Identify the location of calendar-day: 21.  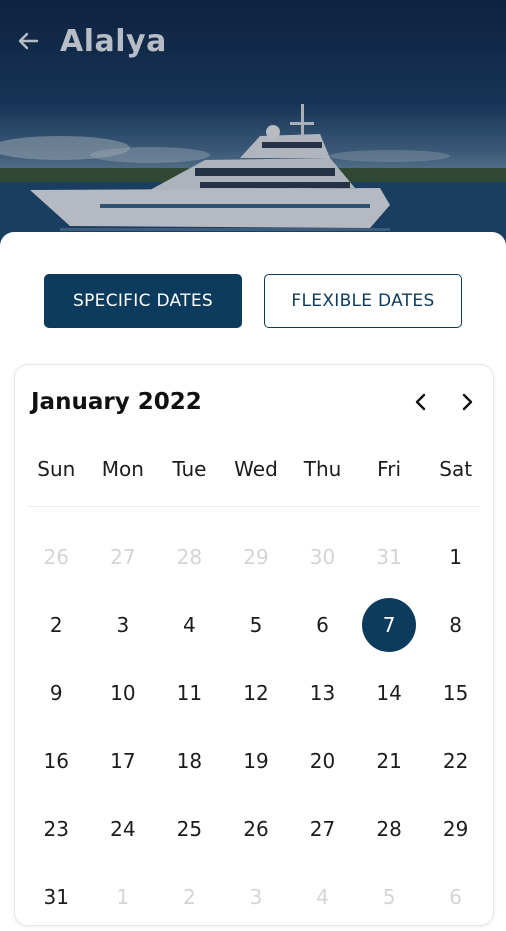
(389, 761).